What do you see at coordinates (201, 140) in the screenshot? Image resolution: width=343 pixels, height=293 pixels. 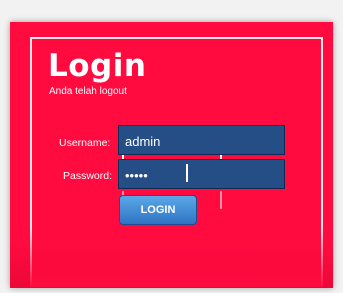 I see `username-field: admin` at bounding box center [201, 140].